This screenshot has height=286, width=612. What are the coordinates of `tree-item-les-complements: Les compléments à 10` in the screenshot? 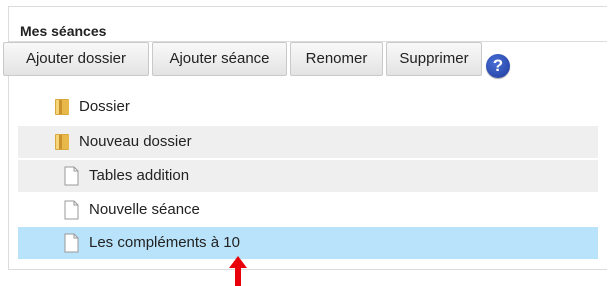 It's located at (308, 243).